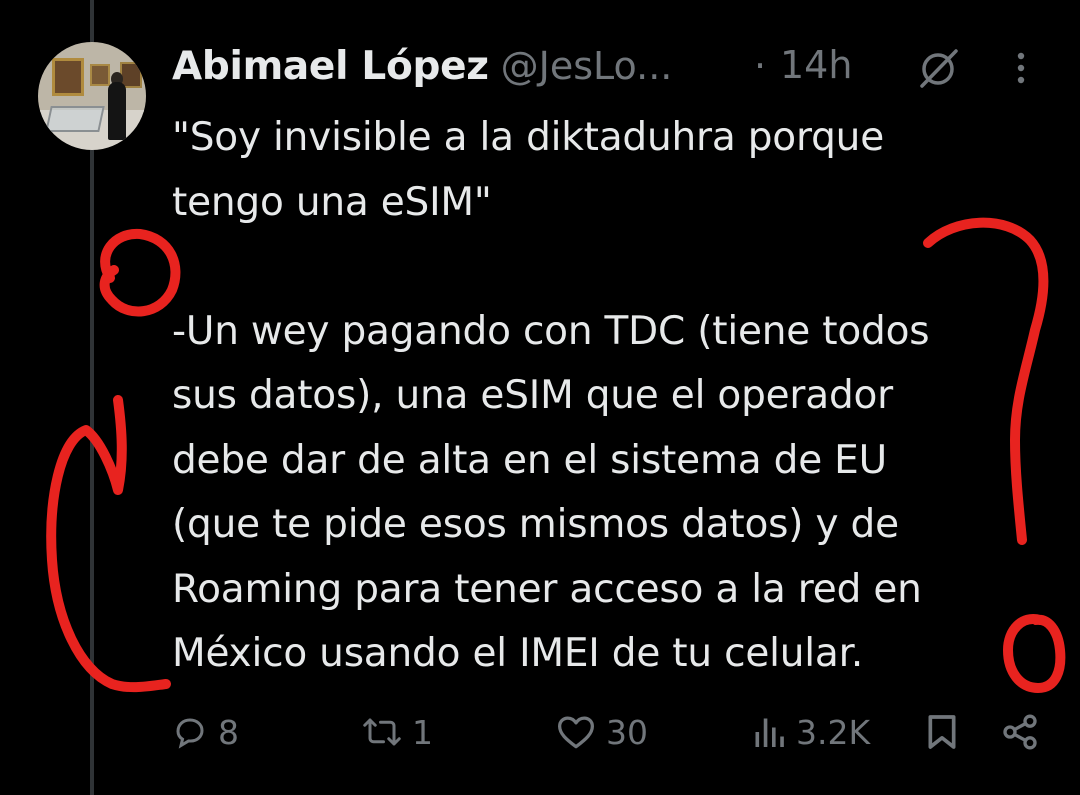 This screenshot has width=1080, height=795. I want to click on repost-count: 1, so click(422, 732).